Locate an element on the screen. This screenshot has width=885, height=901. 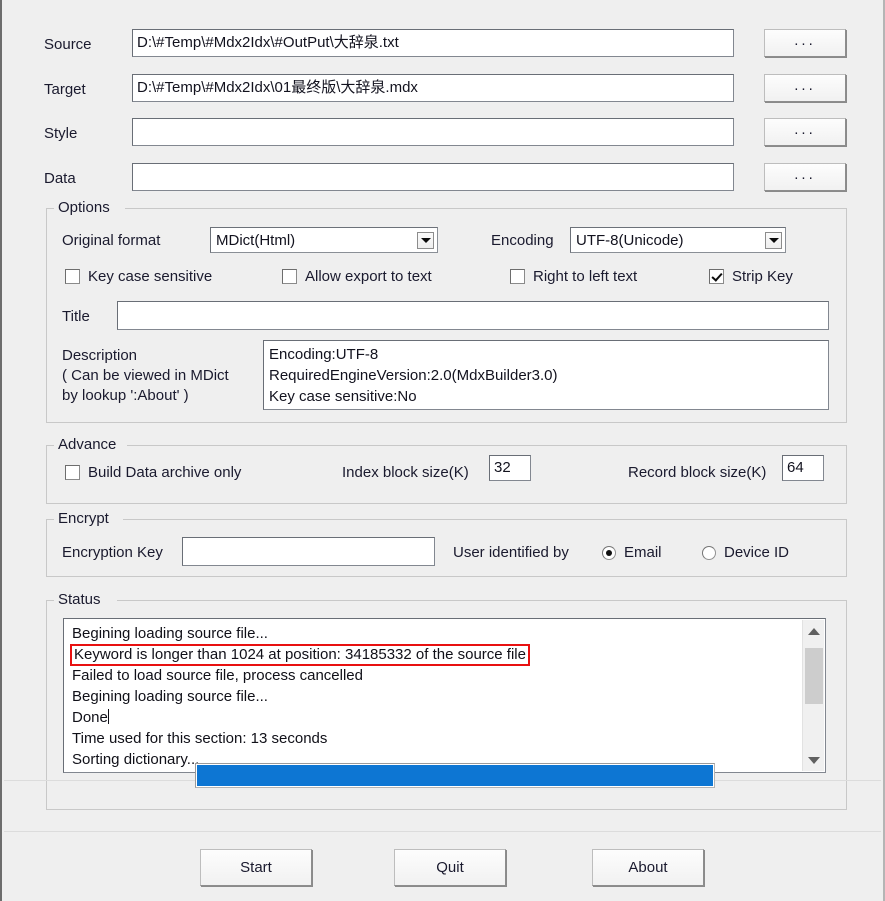
scroll-up-button is located at coordinates (813, 631).